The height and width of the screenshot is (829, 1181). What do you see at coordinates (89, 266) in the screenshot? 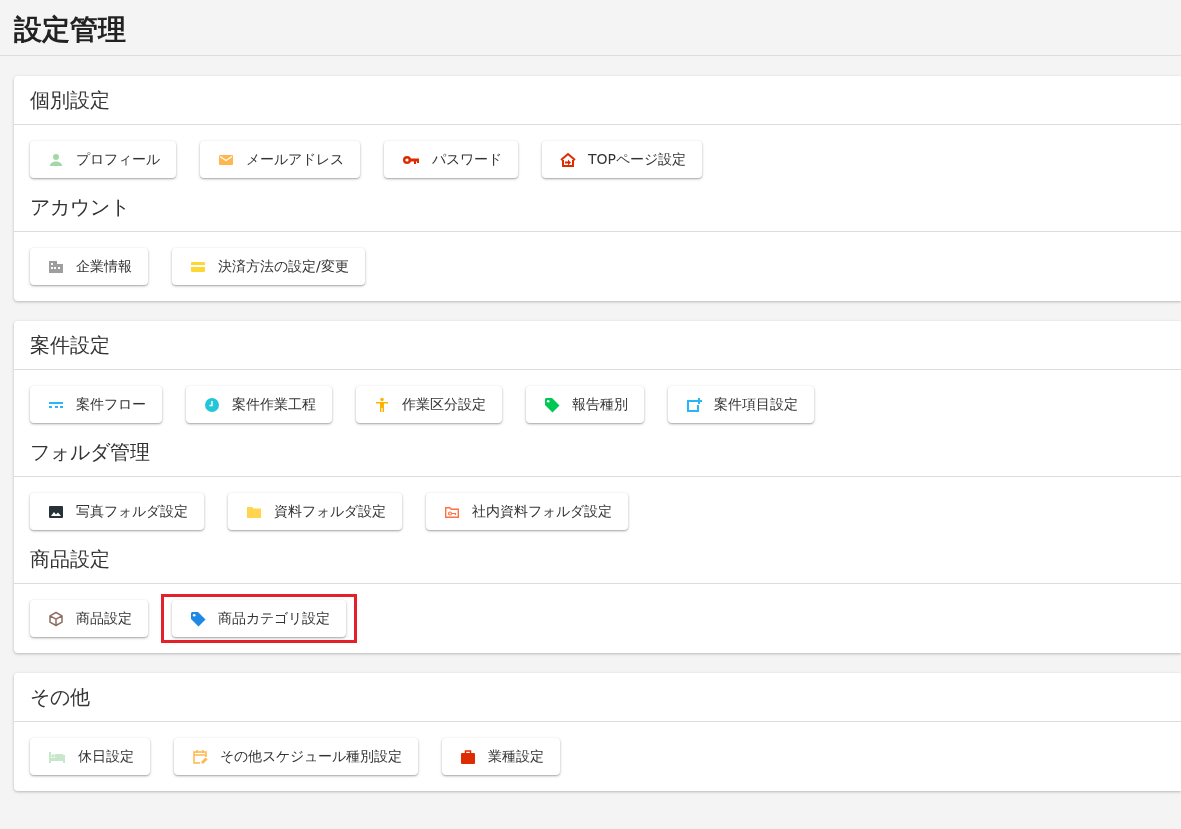
I see `setting-button: 企業情報` at bounding box center [89, 266].